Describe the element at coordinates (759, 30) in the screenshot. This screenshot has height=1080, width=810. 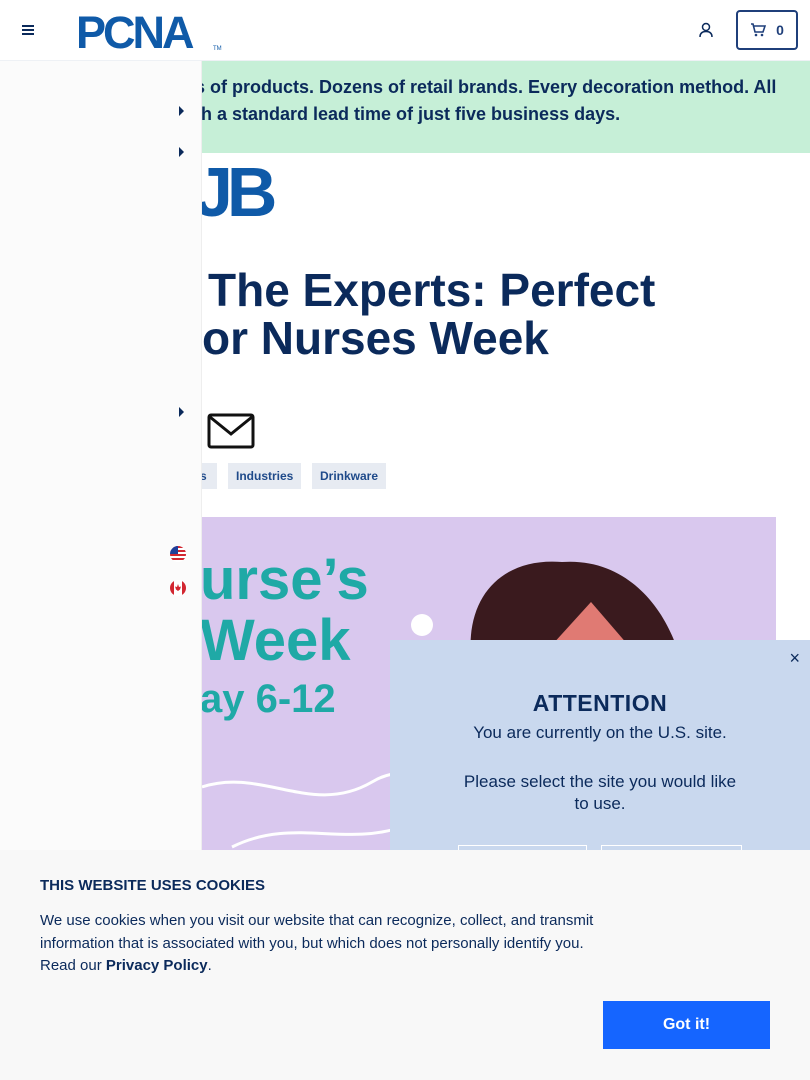
I see `cart-icon` at that location.